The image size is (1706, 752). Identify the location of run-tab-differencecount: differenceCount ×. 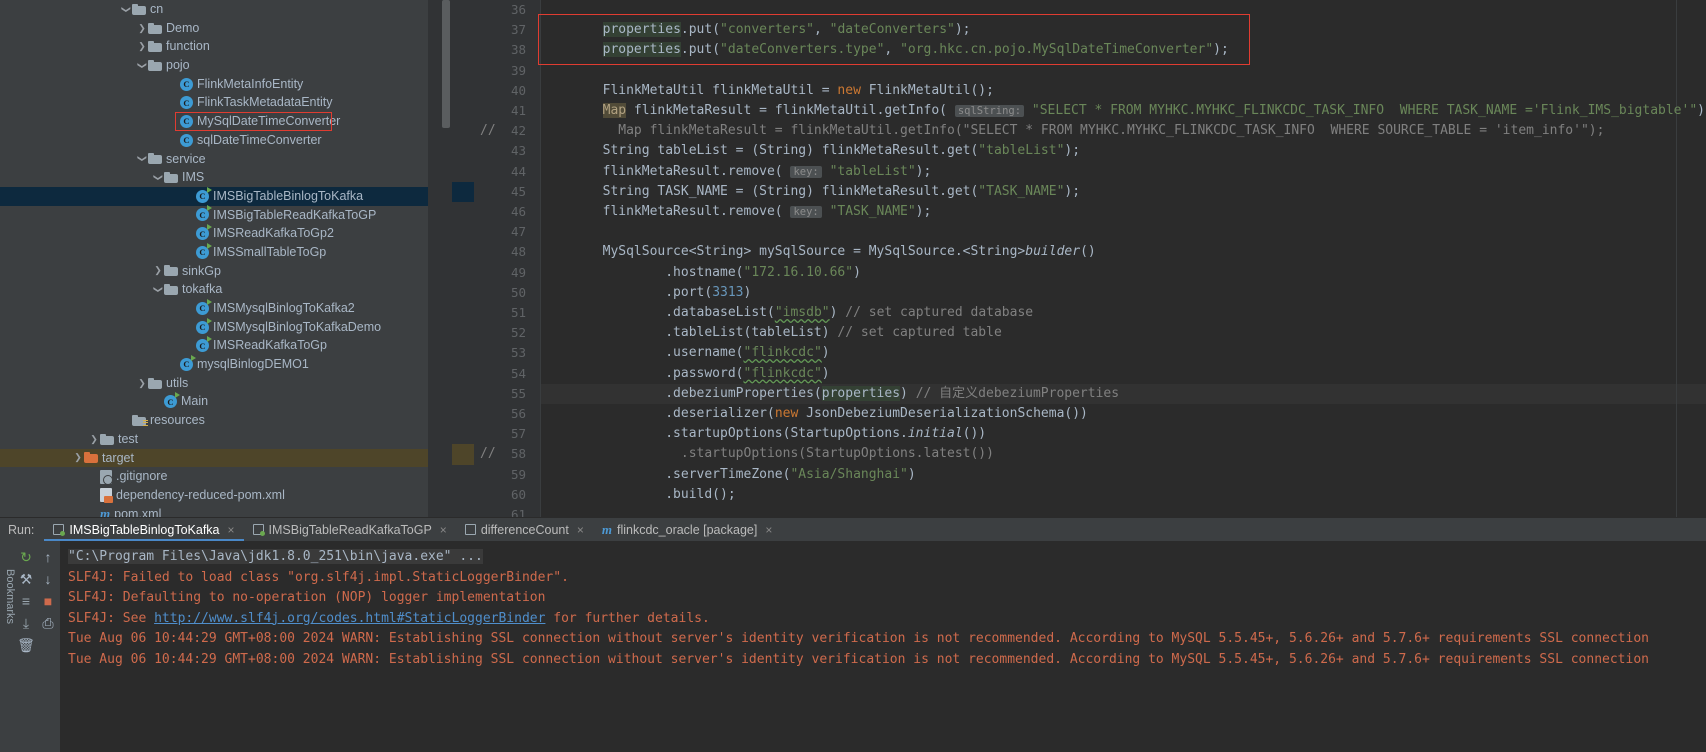
(524, 530).